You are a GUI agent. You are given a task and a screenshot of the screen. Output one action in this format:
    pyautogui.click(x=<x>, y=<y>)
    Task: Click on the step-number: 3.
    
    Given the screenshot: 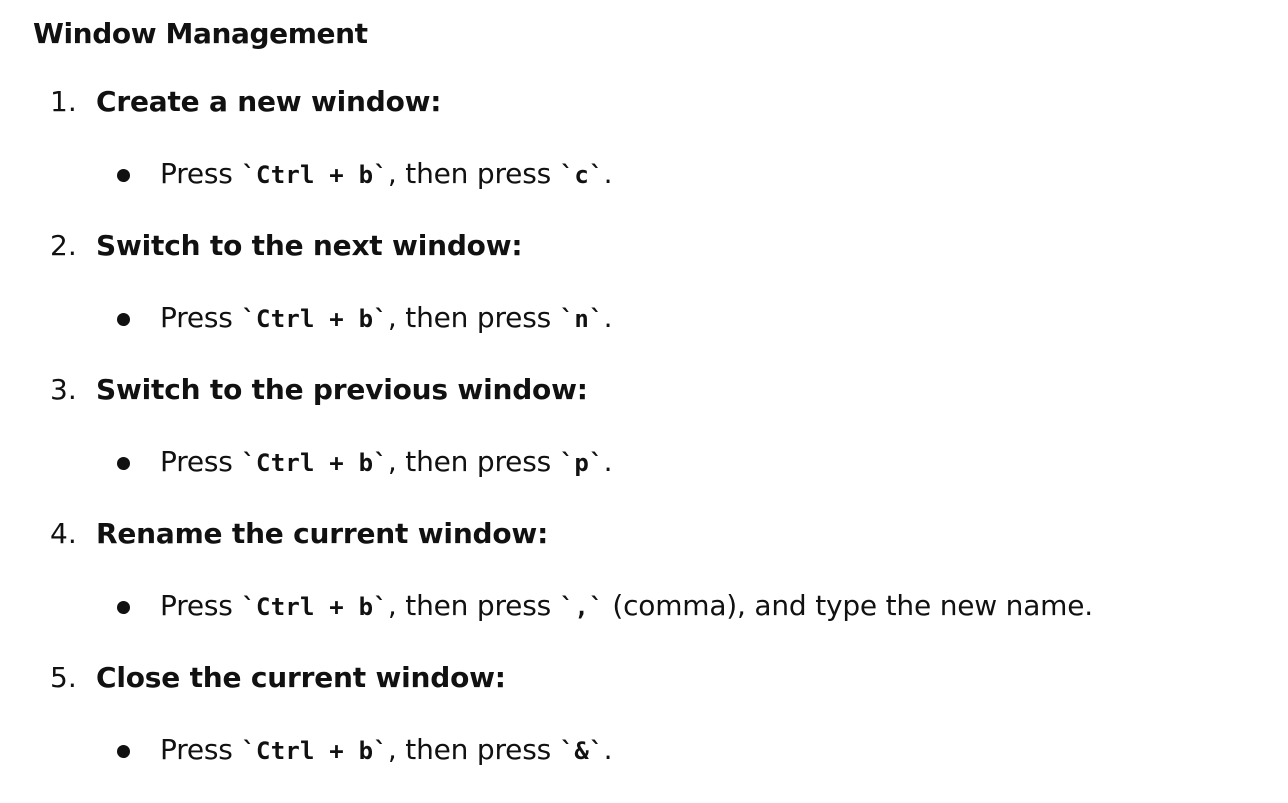 What is the action you would take?
    pyautogui.click(x=63, y=389)
    